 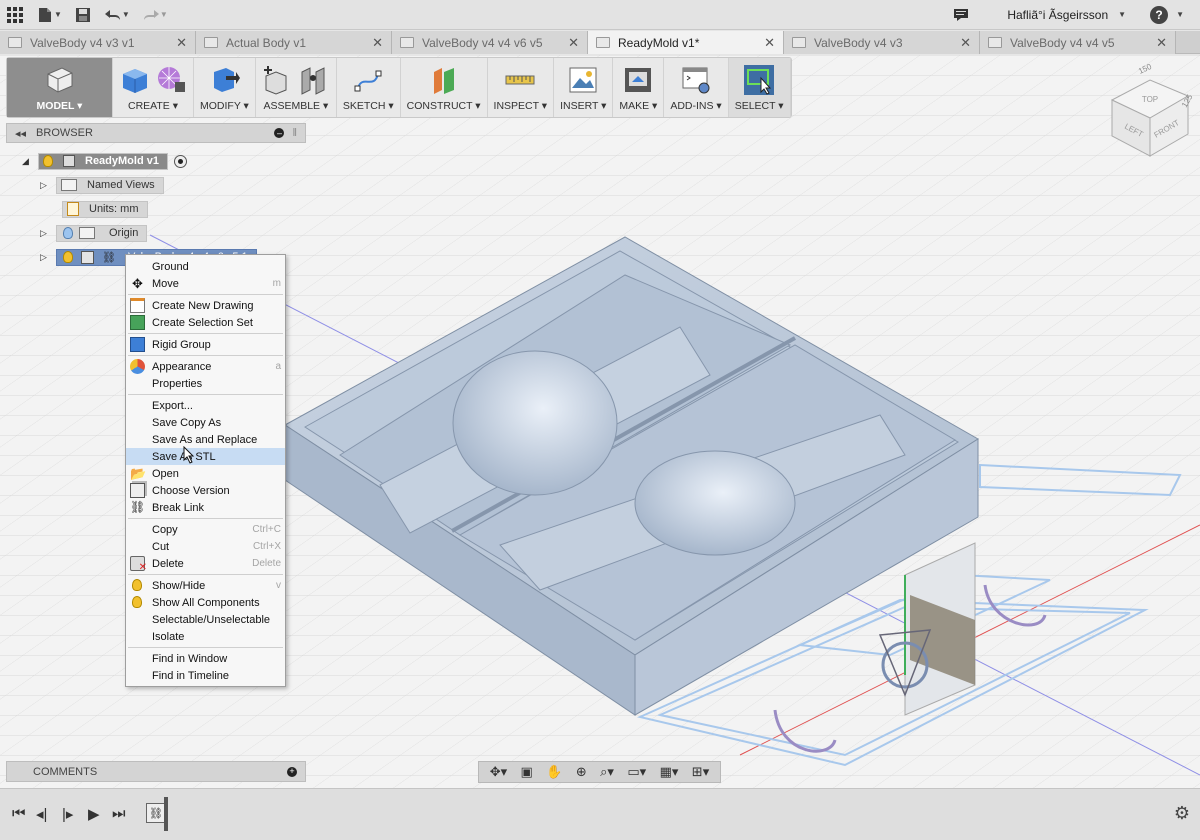 What do you see at coordinates (180, 161) in the screenshot?
I see `activate-radio-icon` at bounding box center [180, 161].